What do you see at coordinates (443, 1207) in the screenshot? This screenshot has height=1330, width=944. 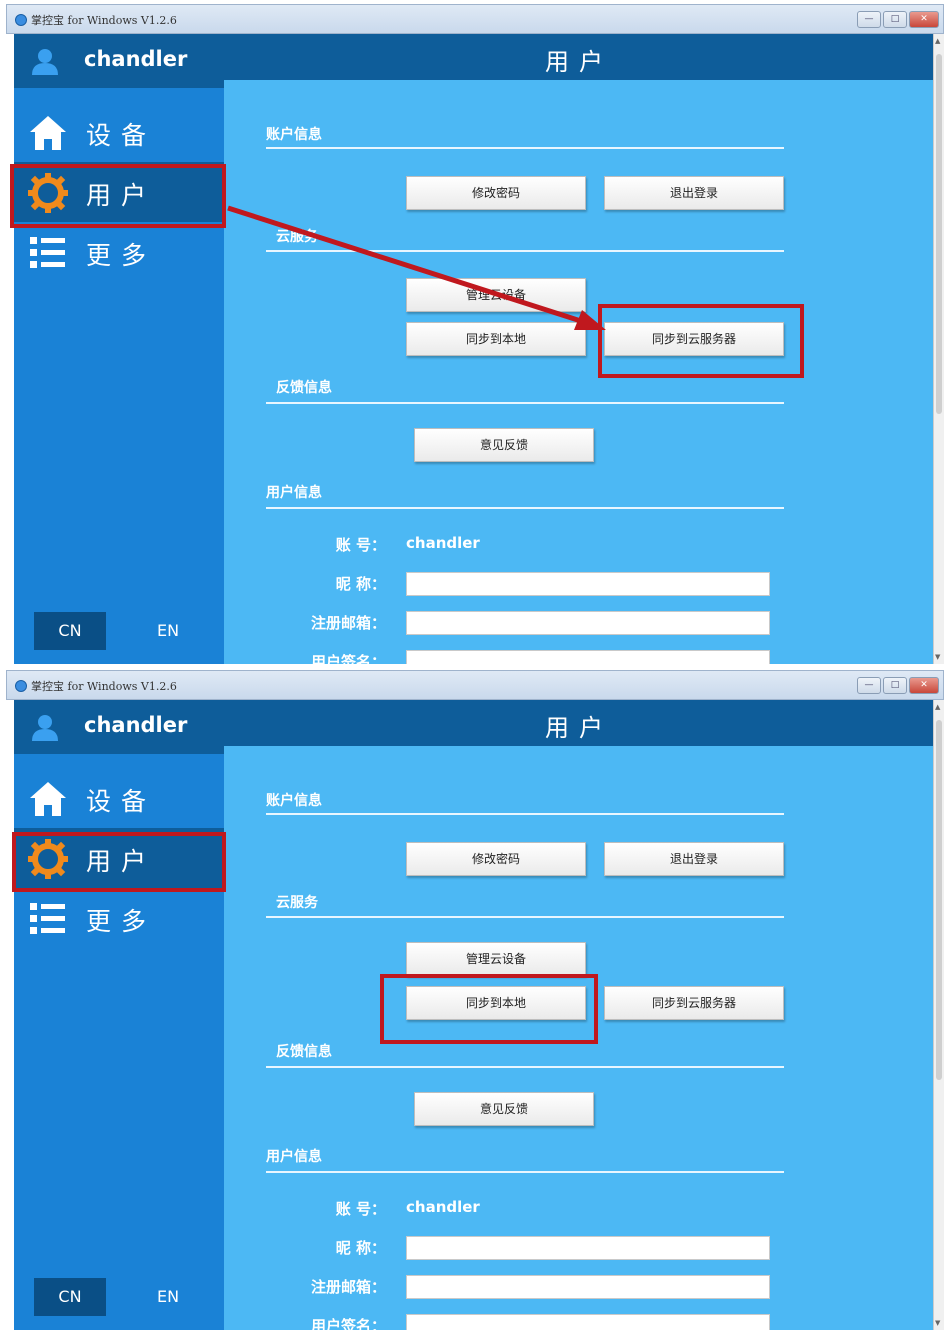 I see `account-value: chandler` at bounding box center [443, 1207].